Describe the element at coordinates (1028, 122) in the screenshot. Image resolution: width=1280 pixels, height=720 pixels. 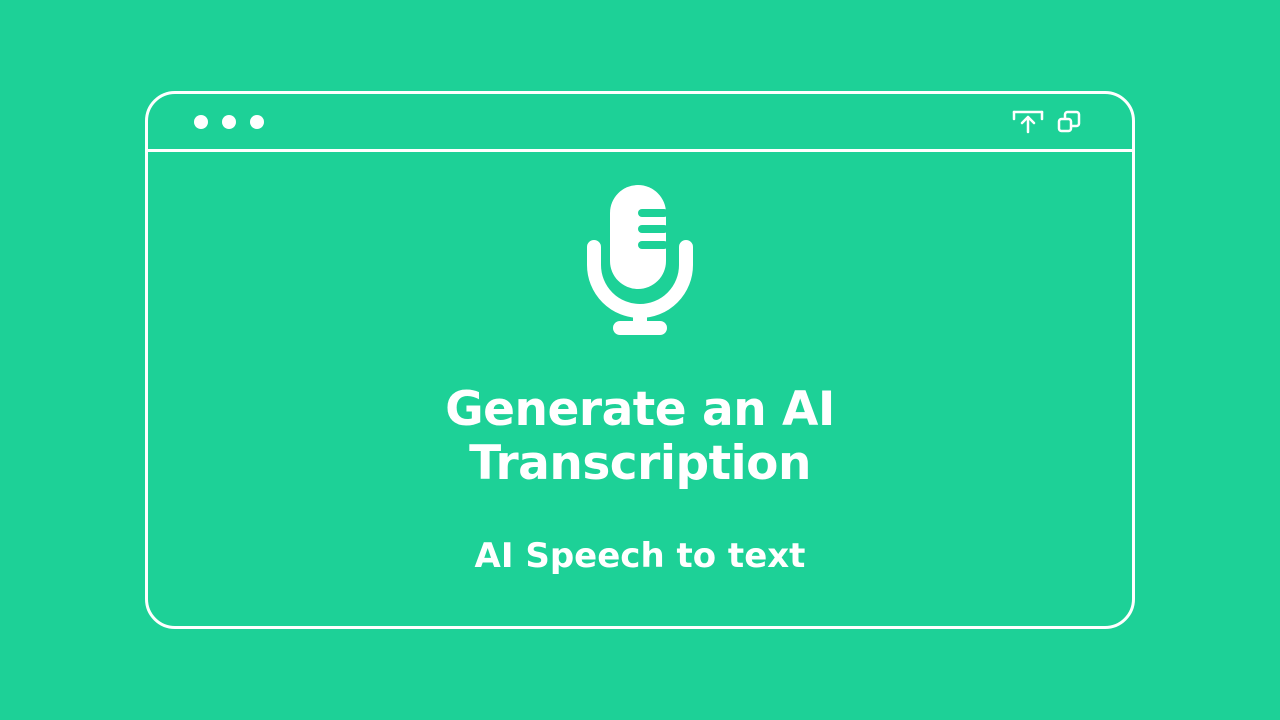
I see `share-upload-icon` at that location.